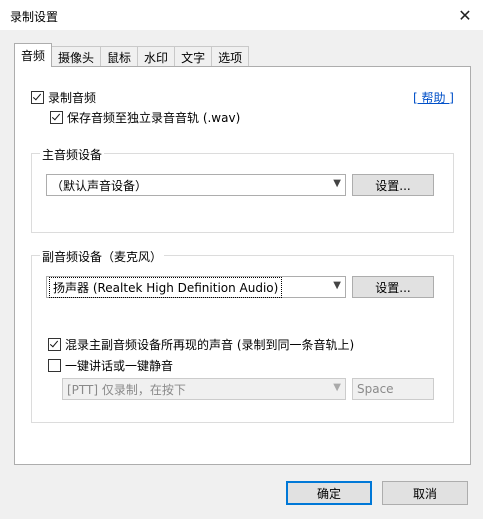 The width and height of the screenshot is (483, 519). Describe the element at coordinates (425, 493) in the screenshot. I see `cancel-button: 取消` at that location.